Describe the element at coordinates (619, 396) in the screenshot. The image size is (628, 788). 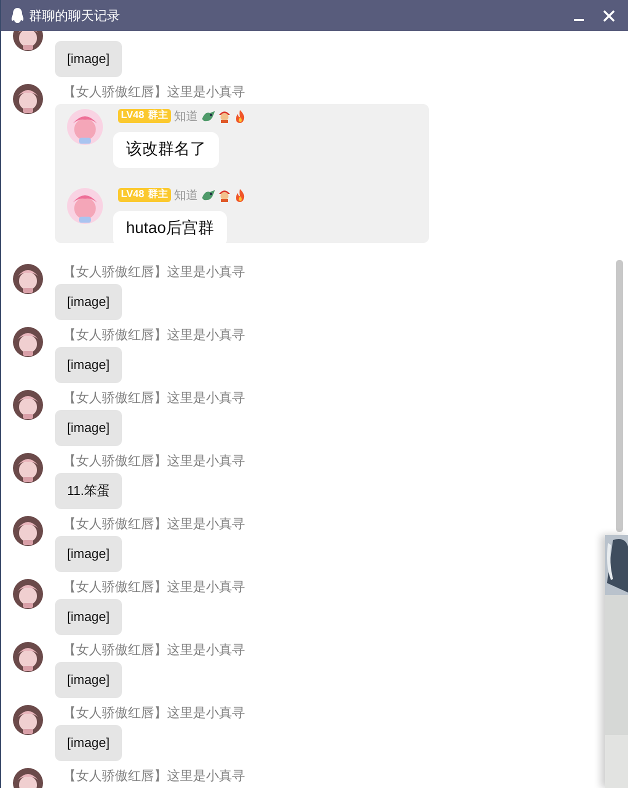
I see `scrollbar` at that location.